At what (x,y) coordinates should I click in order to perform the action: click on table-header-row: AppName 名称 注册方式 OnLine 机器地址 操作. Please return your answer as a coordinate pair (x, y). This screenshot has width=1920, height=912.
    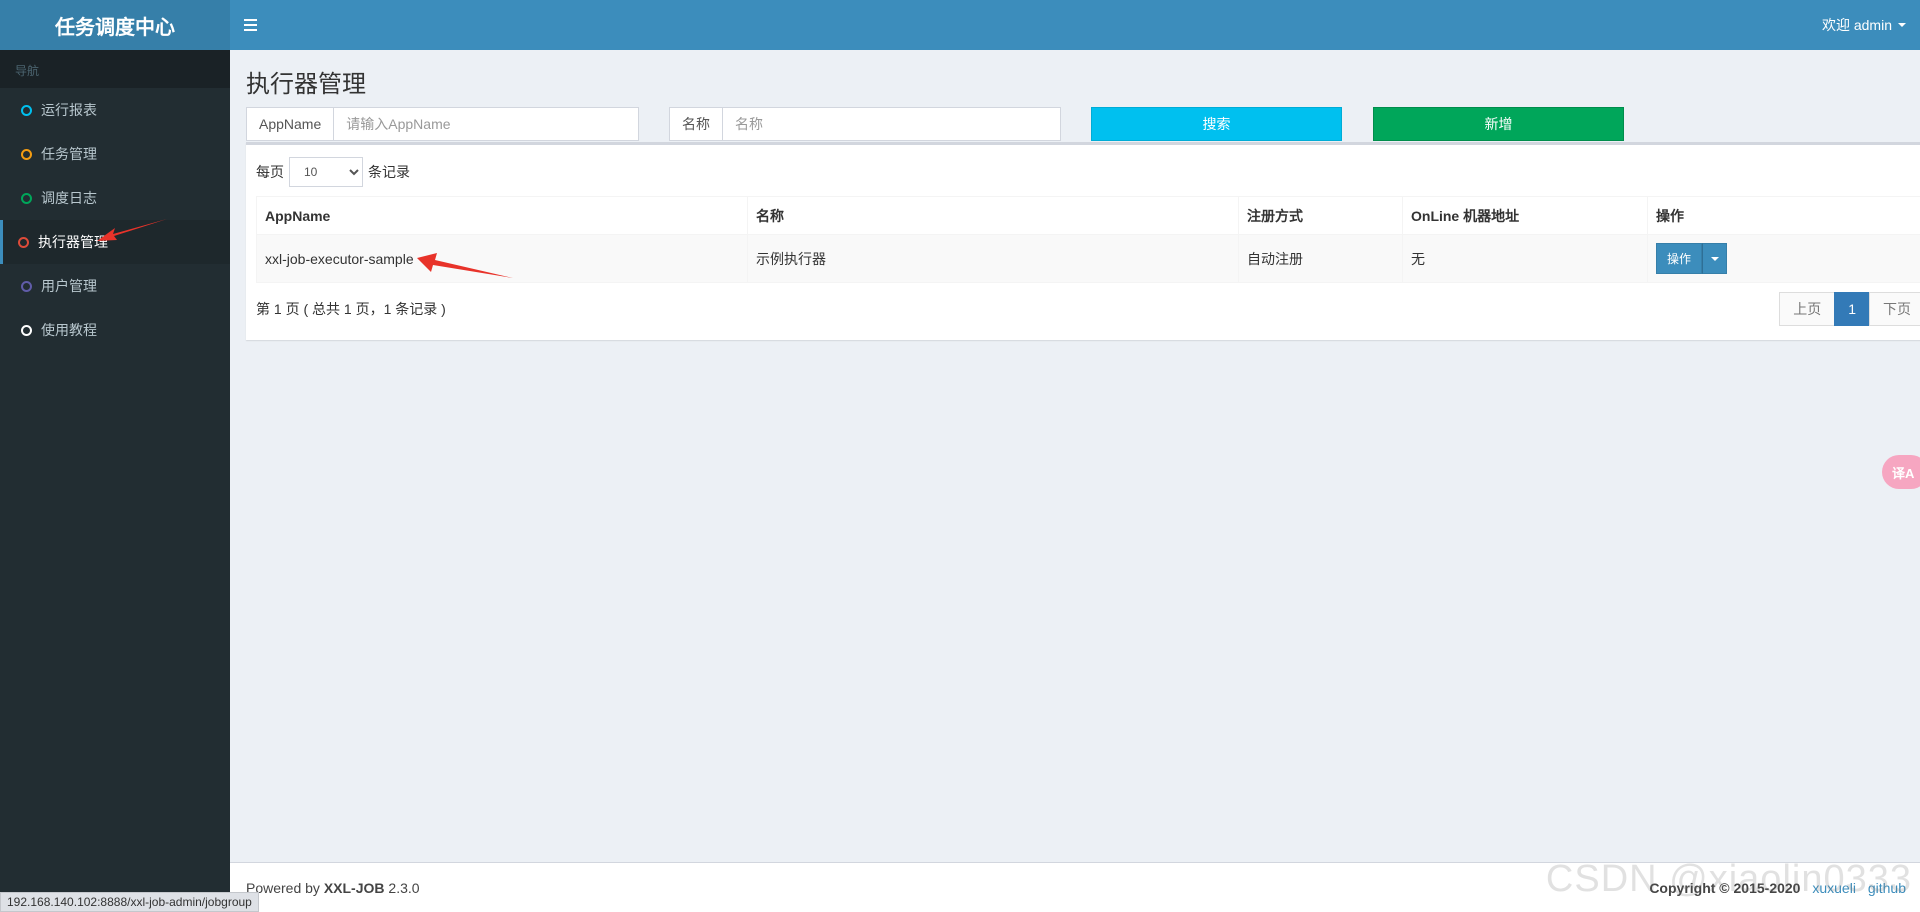
    Looking at the image, I should click on (1088, 215).